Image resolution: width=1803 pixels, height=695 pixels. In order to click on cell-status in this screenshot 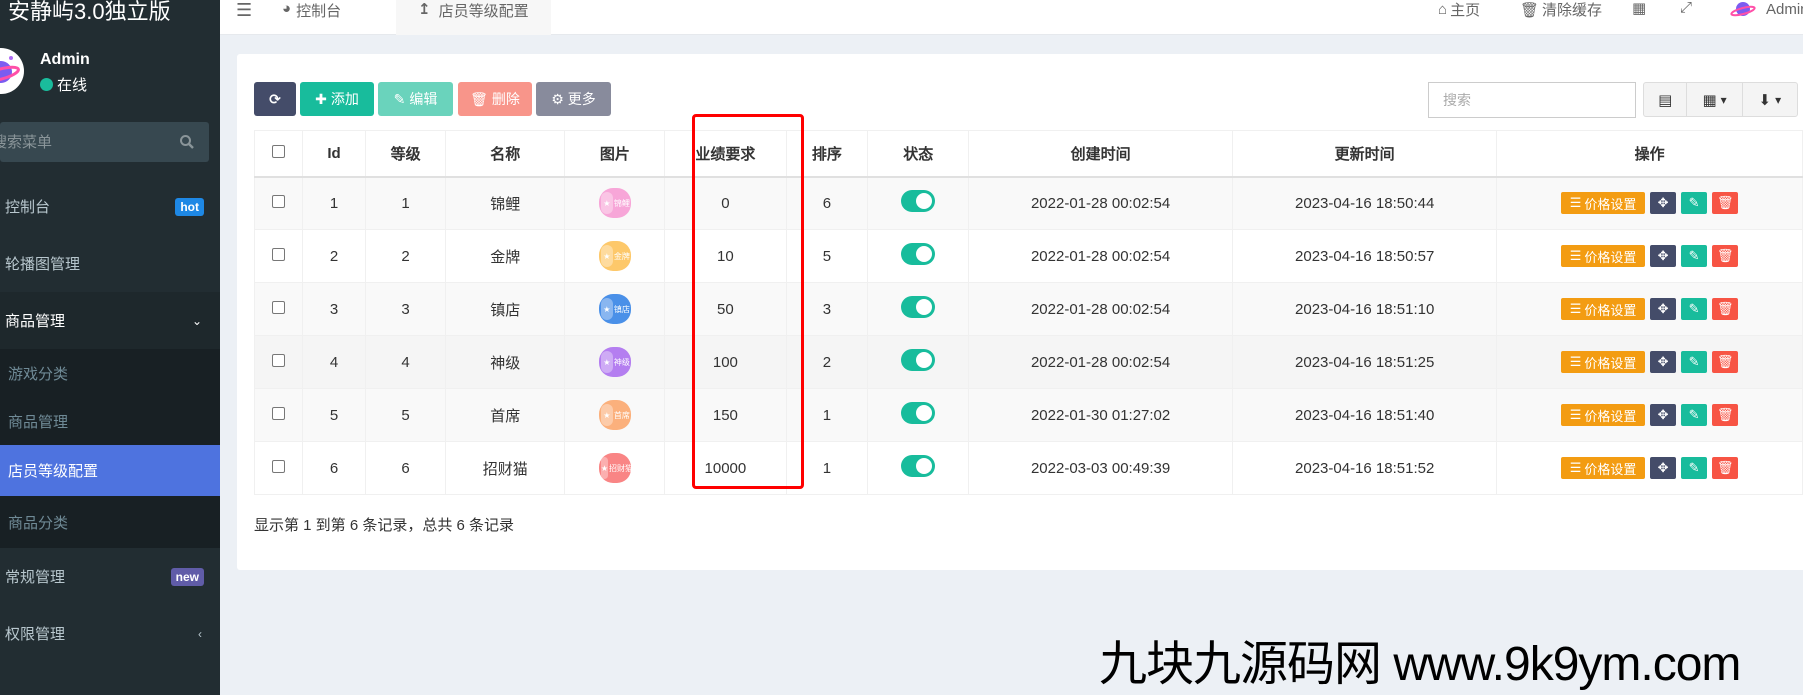, I will do `click(918, 203)`.